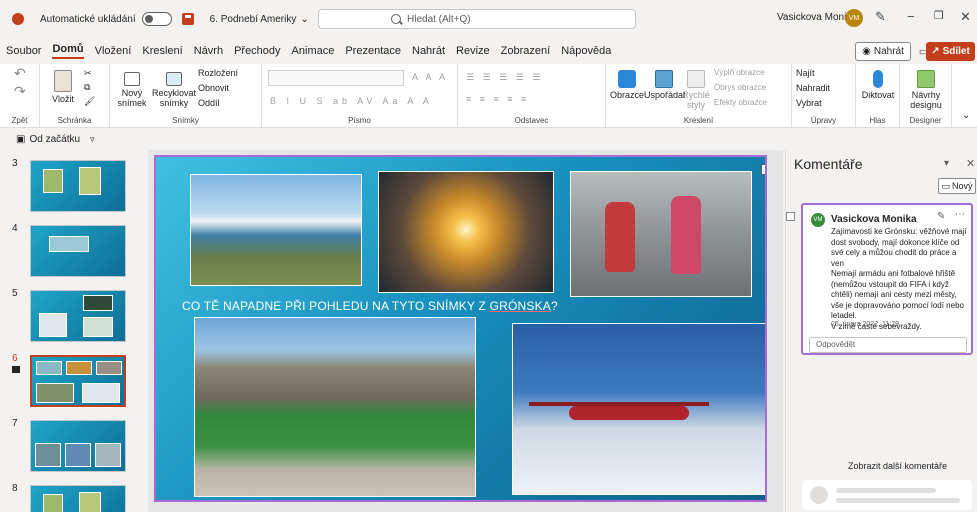 This screenshot has width=977, height=512. I want to click on show-more-comments-link: Zobrazit další komentáře, so click(897, 466).